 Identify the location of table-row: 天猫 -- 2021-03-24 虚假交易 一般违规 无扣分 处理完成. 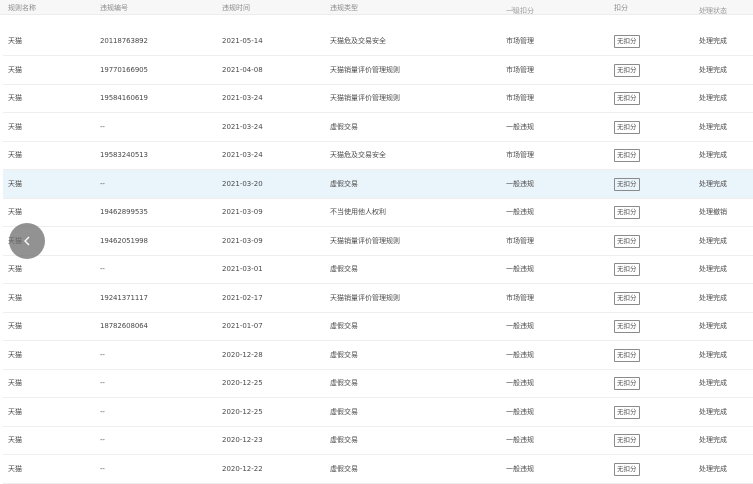
(378, 127).